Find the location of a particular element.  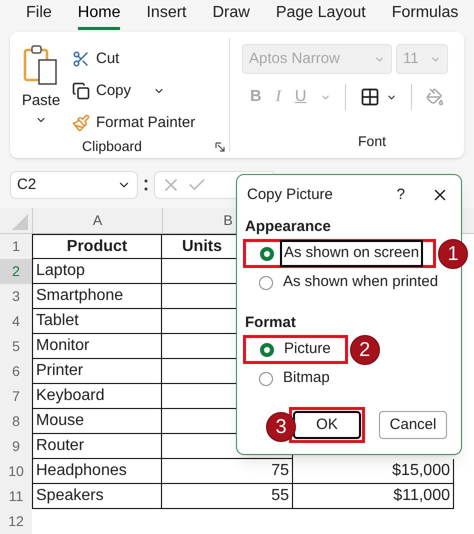

table-cell: Headphones is located at coordinates (97, 471).